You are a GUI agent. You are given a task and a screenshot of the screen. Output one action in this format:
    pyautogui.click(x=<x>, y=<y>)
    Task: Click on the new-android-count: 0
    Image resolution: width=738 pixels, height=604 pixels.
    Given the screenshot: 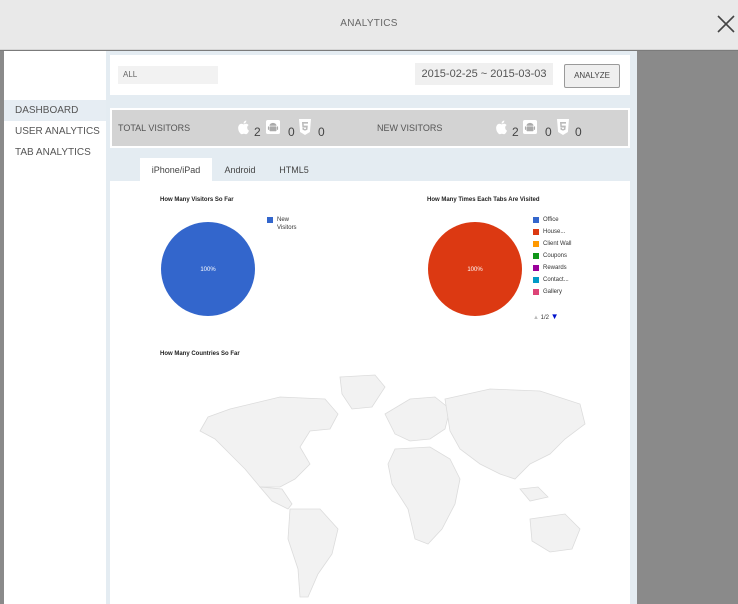 What is the action you would take?
    pyautogui.click(x=548, y=132)
    